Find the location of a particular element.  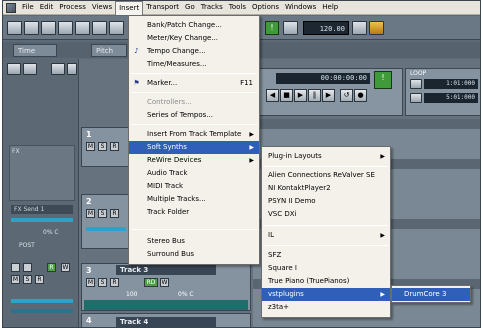

inspector-icon is located at coordinates (14, 69).